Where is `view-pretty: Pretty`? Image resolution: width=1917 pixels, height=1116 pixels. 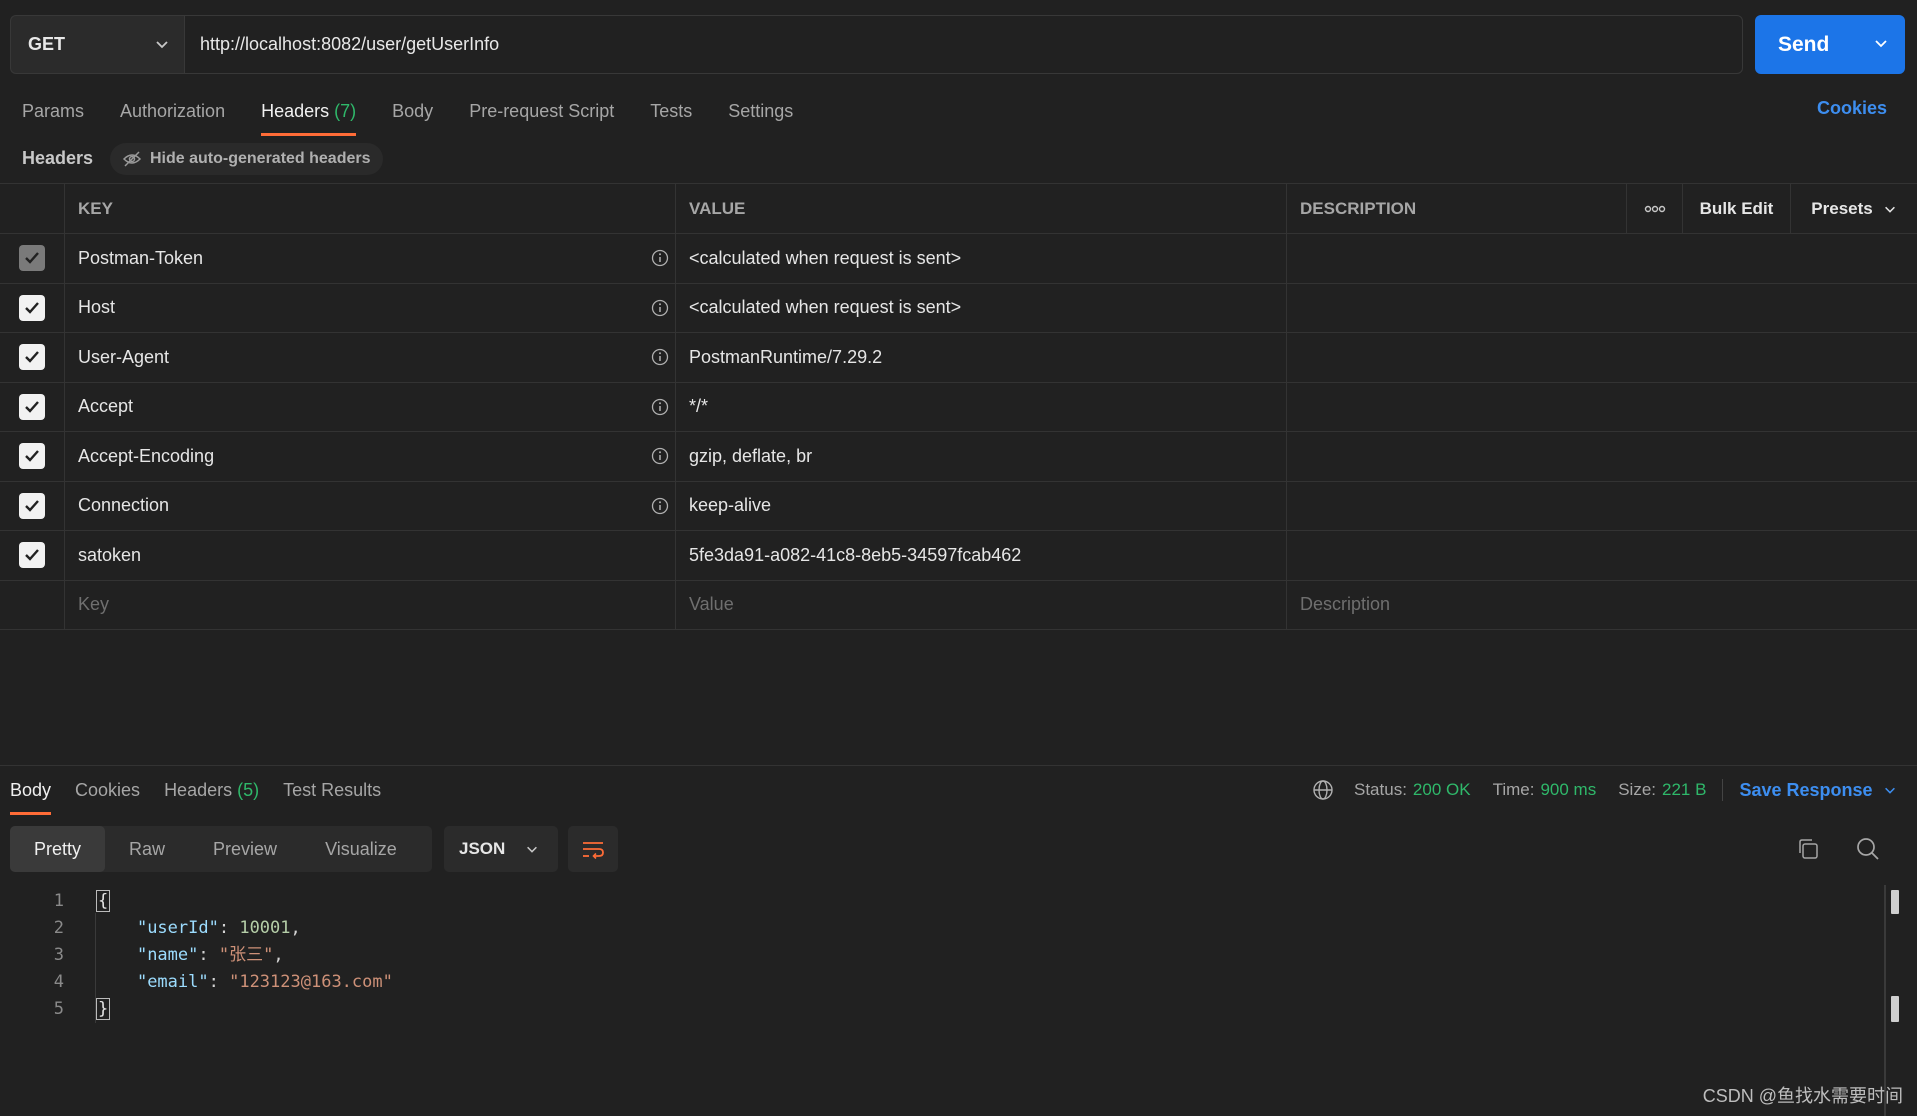
view-pretty: Pretty is located at coordinates (58, 849).